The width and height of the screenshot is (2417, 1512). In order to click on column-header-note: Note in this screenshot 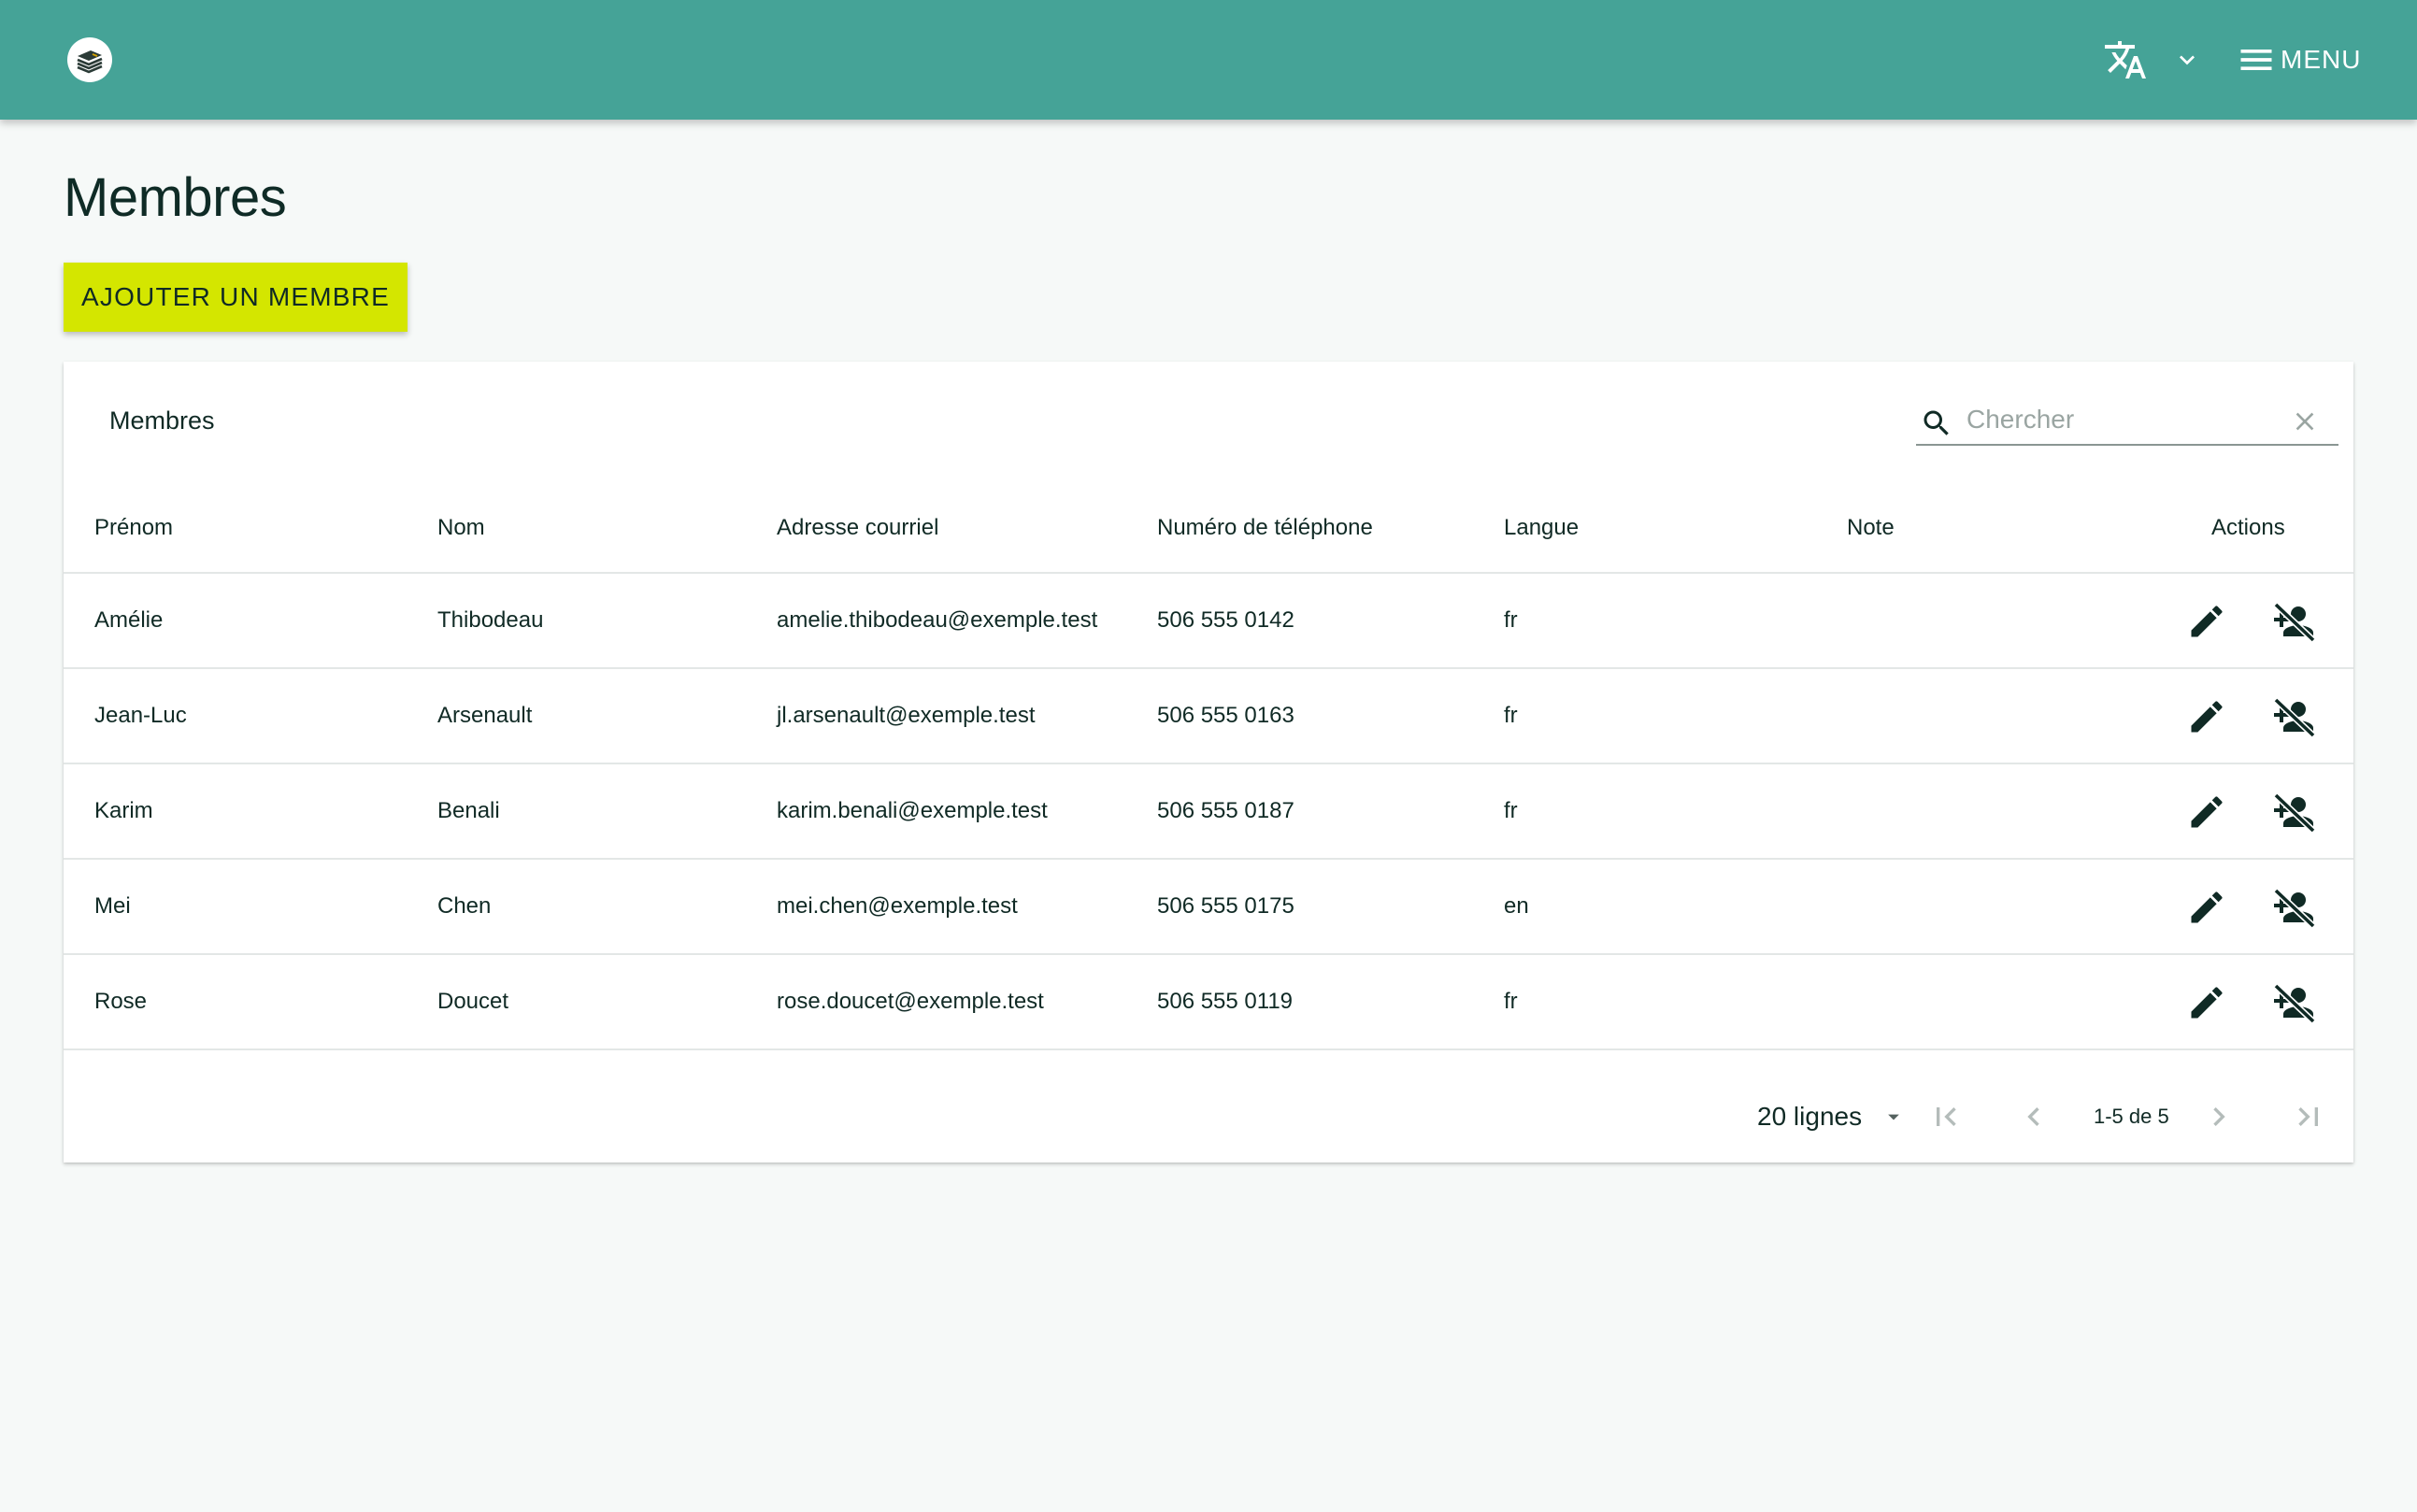, I will do `click(1871, 527)`.